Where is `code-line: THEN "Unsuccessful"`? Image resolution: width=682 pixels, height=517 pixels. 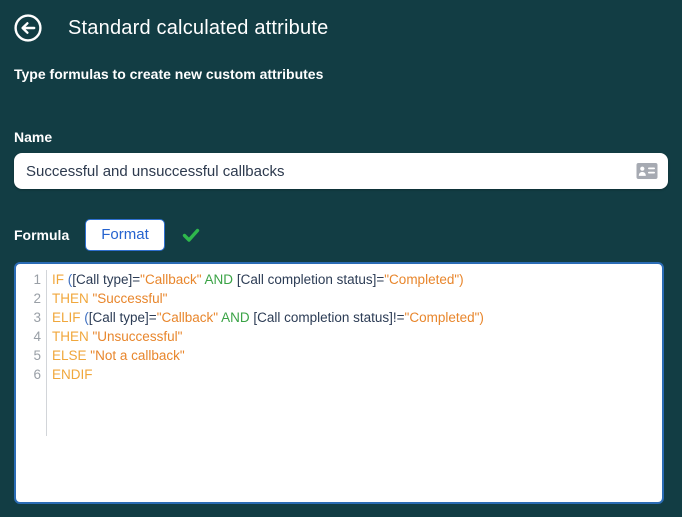 code-line: THEN "Unsuccessful" is located at coordinates (117, 336).